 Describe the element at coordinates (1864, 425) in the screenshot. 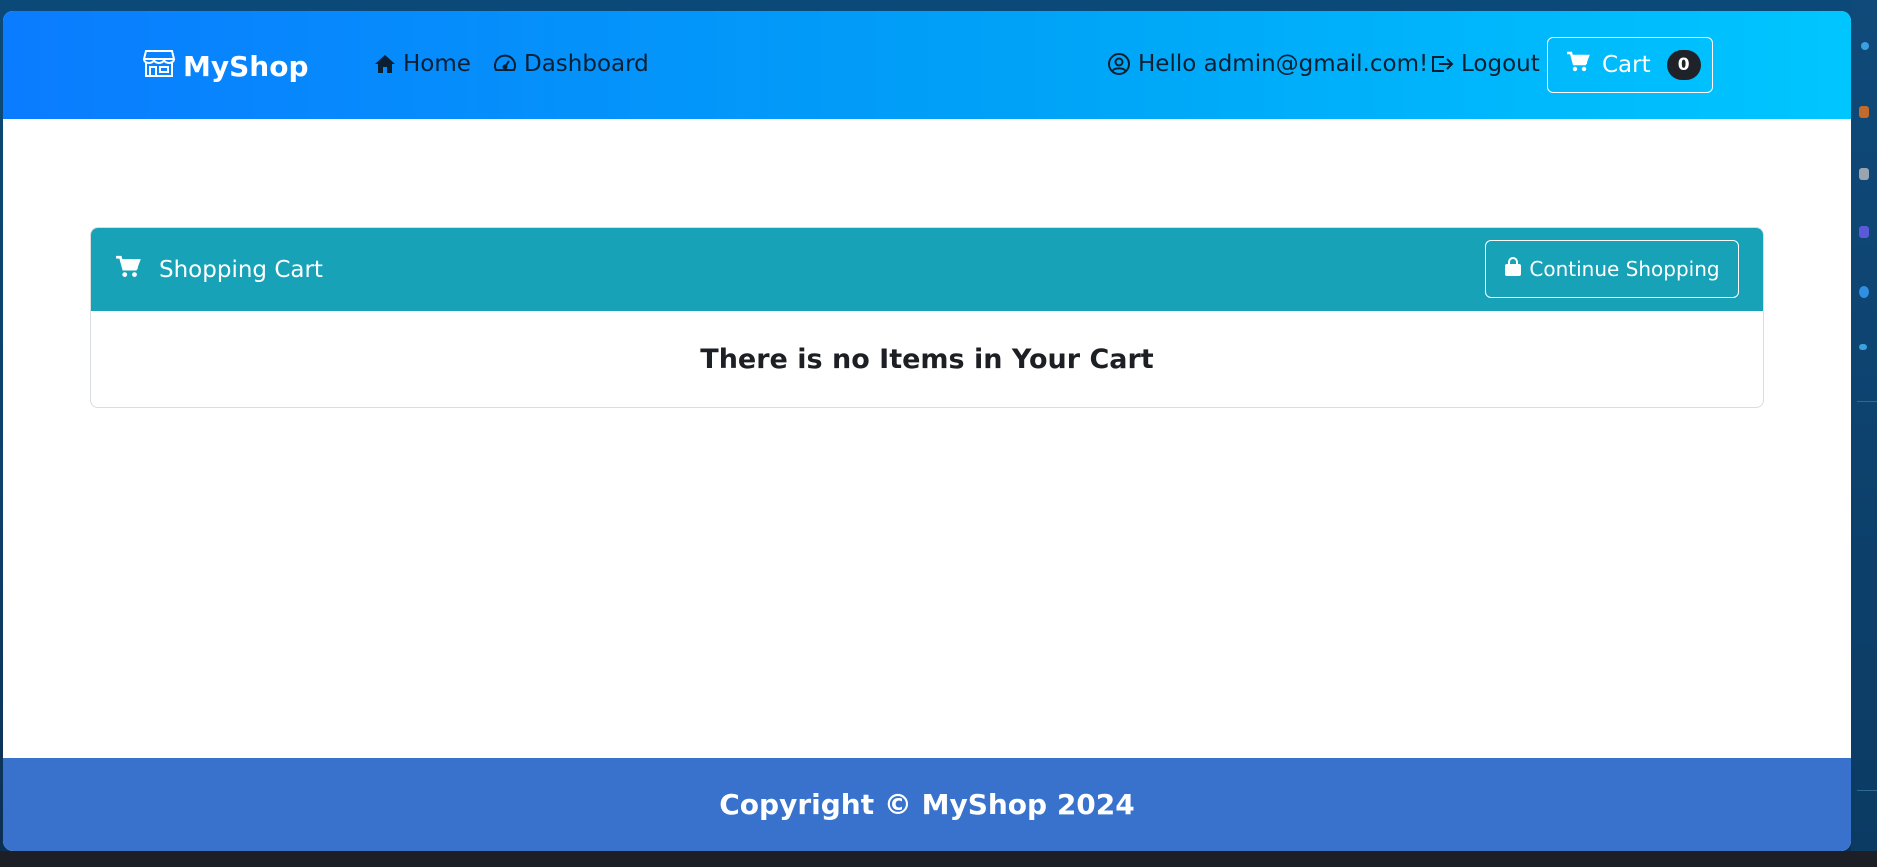

I see `desktop-side-strip` at that location.